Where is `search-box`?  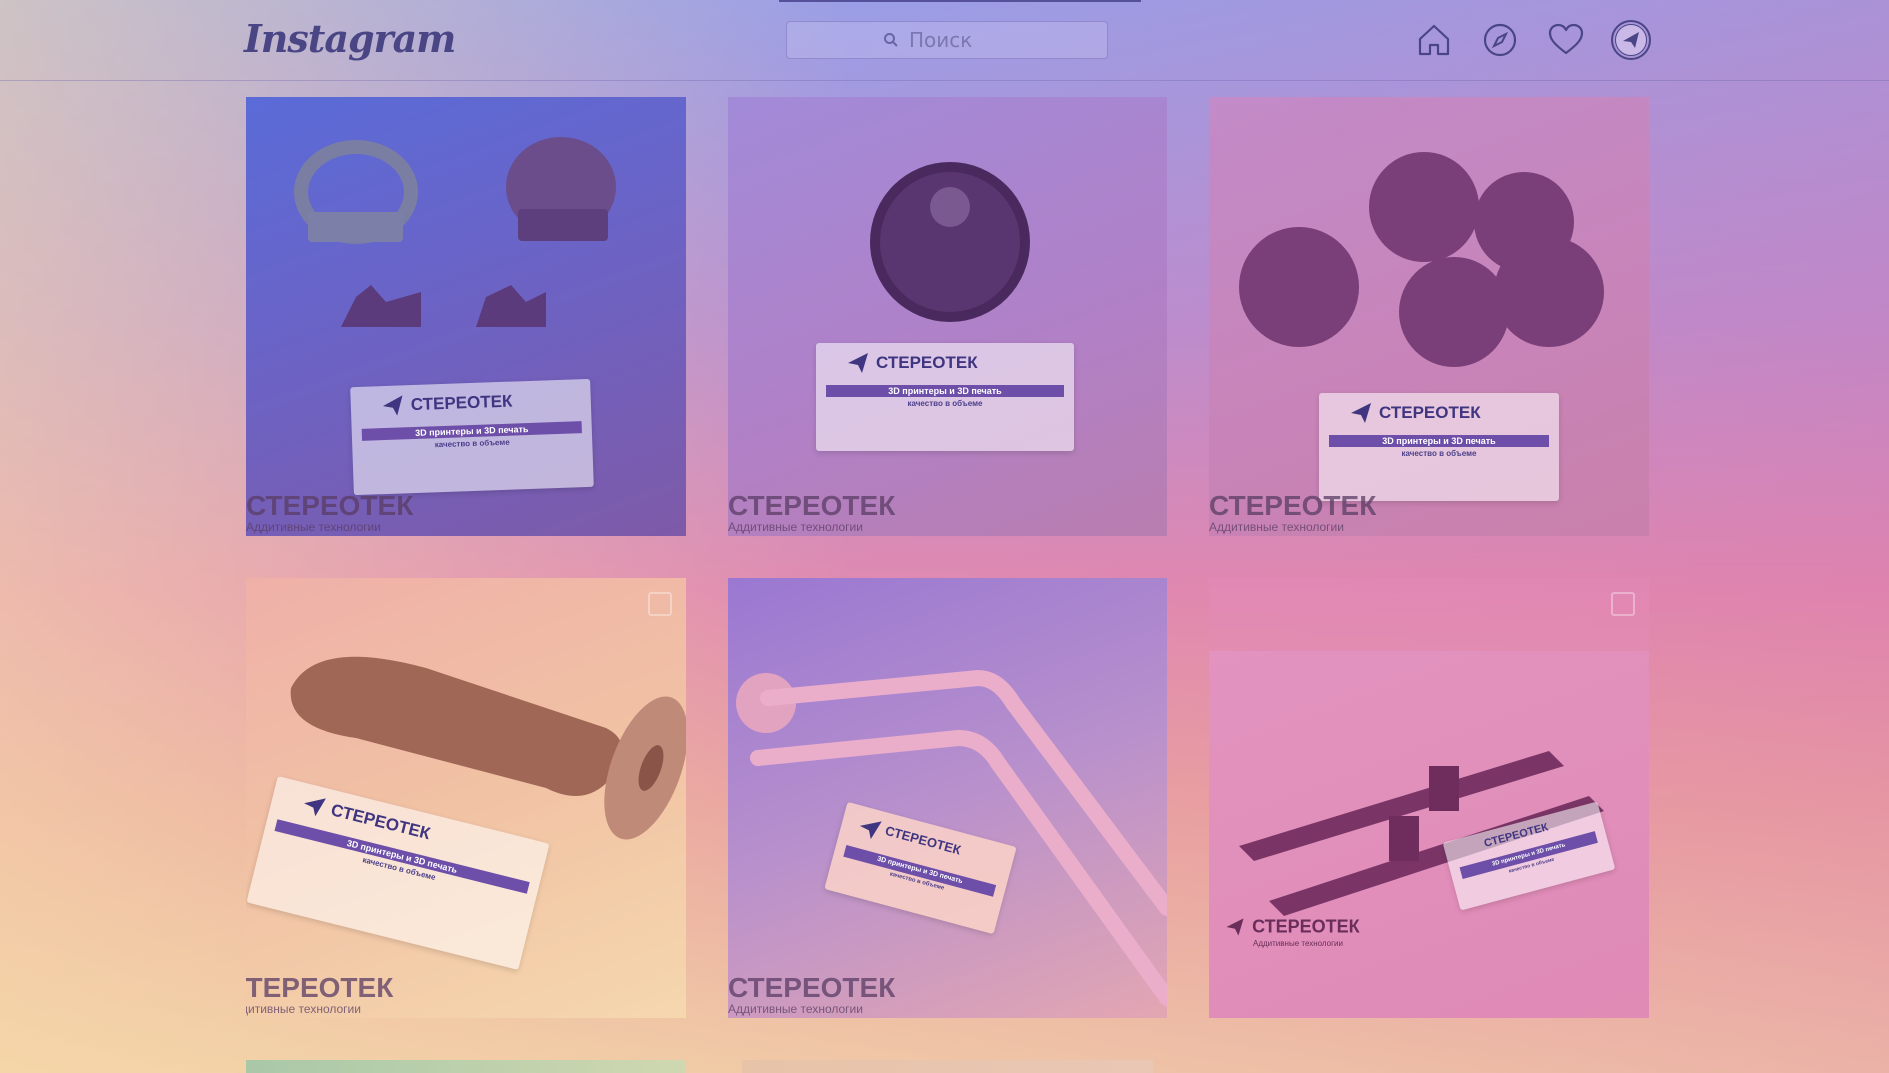
search-box is located at coordinates (947, 40).